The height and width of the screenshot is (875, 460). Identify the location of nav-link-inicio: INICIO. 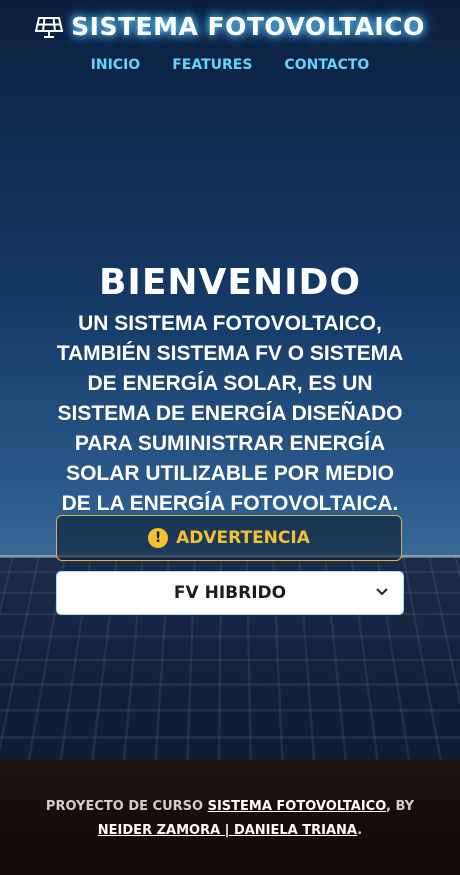
(116, 65).